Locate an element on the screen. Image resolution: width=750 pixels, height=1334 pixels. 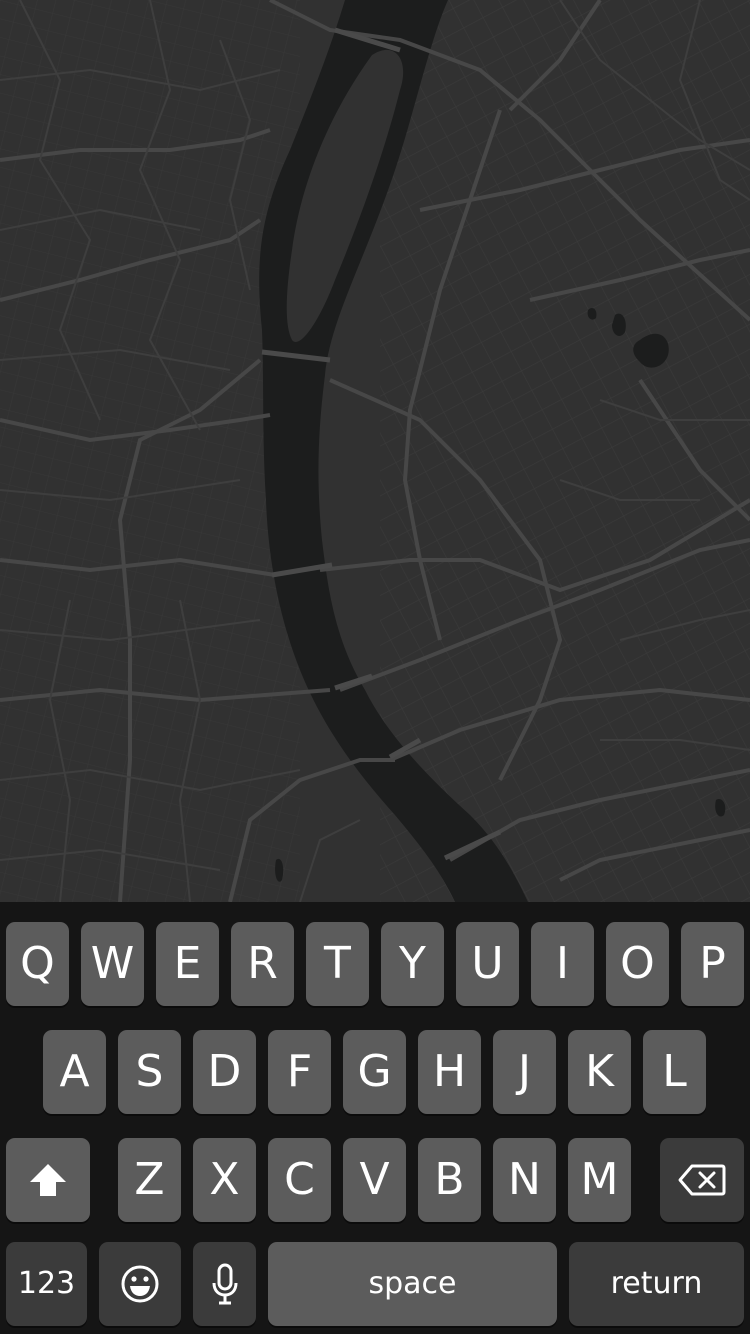
key-l: L is located at coordinates (674, 1072).